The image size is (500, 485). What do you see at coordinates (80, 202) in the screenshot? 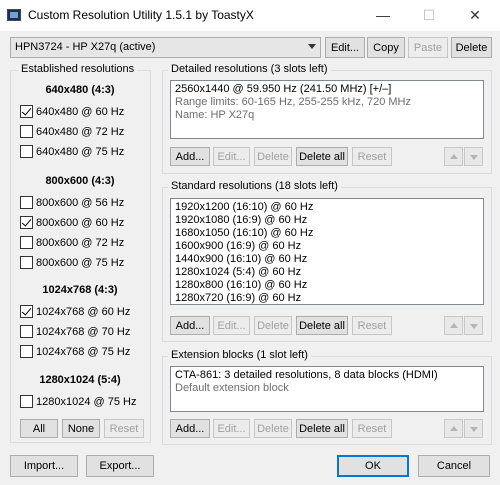
I see `checkbox-label: 800x600 @ 56 Hz` at bounding box center [80, 202].